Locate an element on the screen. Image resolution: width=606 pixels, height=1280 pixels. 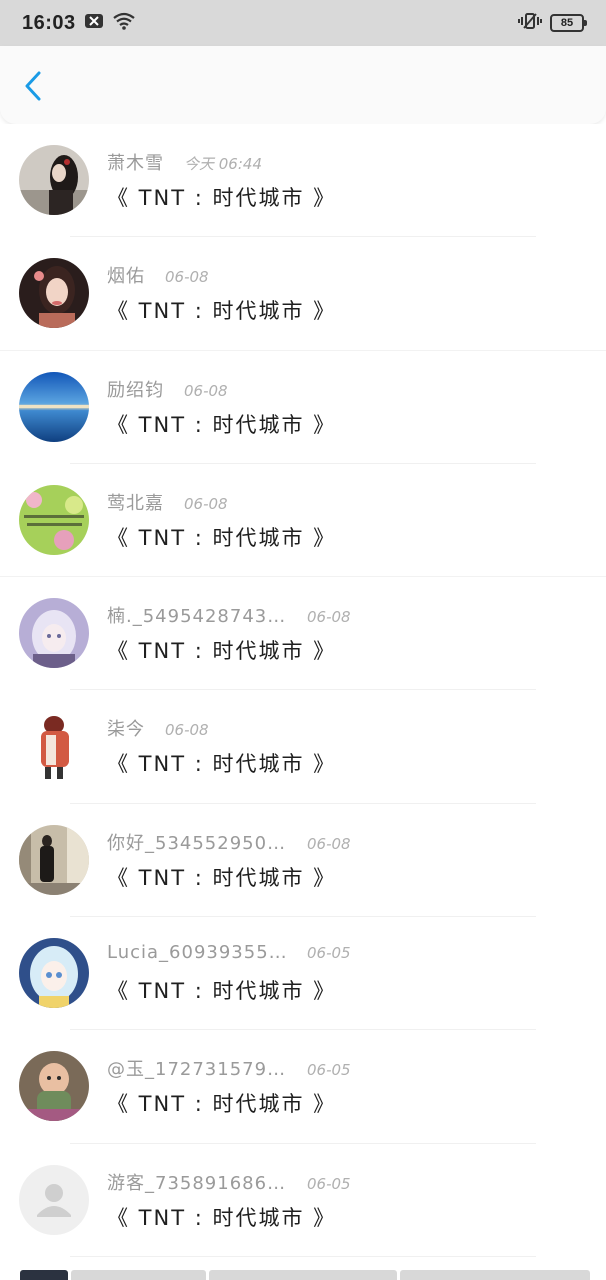
list-item: 你好_5345529509 ... 06-08 《 TNT : 时代城市 》 is located at coordinates (303, 860).